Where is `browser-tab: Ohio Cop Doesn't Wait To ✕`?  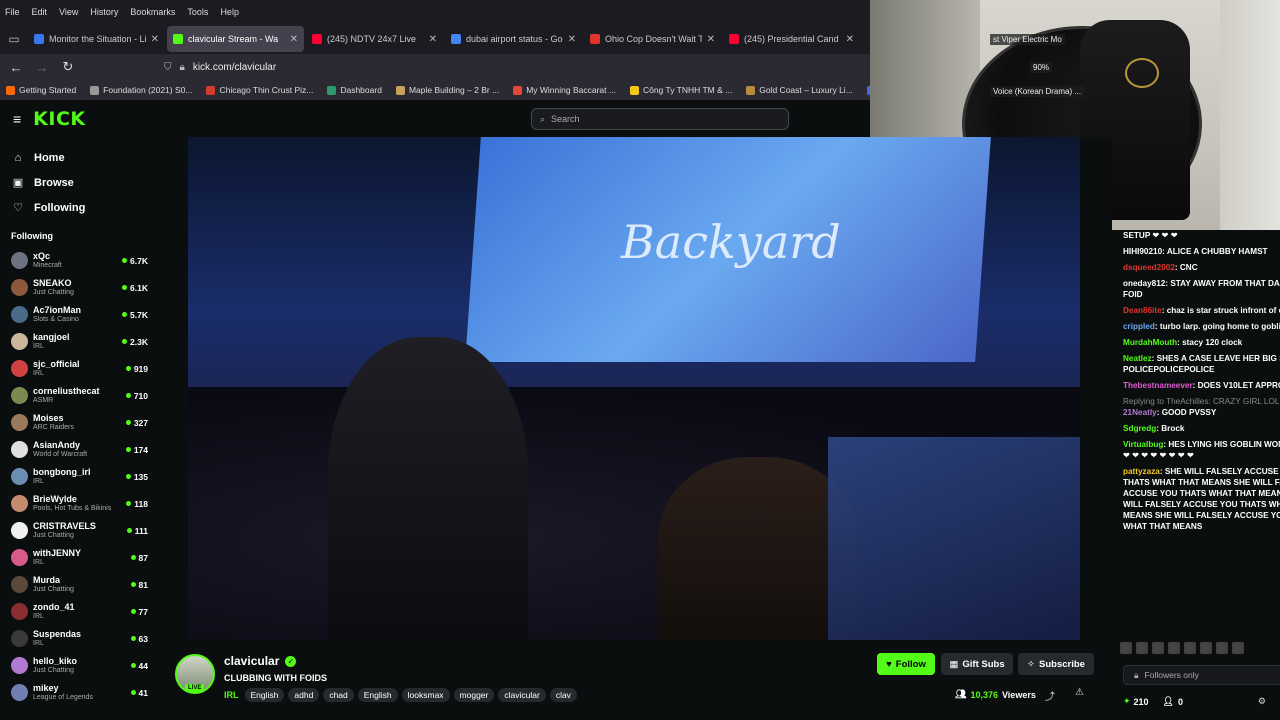
browser-tab: Ohio Cop Doesn't Wait To ✕ is located at coordinates (652, 39).